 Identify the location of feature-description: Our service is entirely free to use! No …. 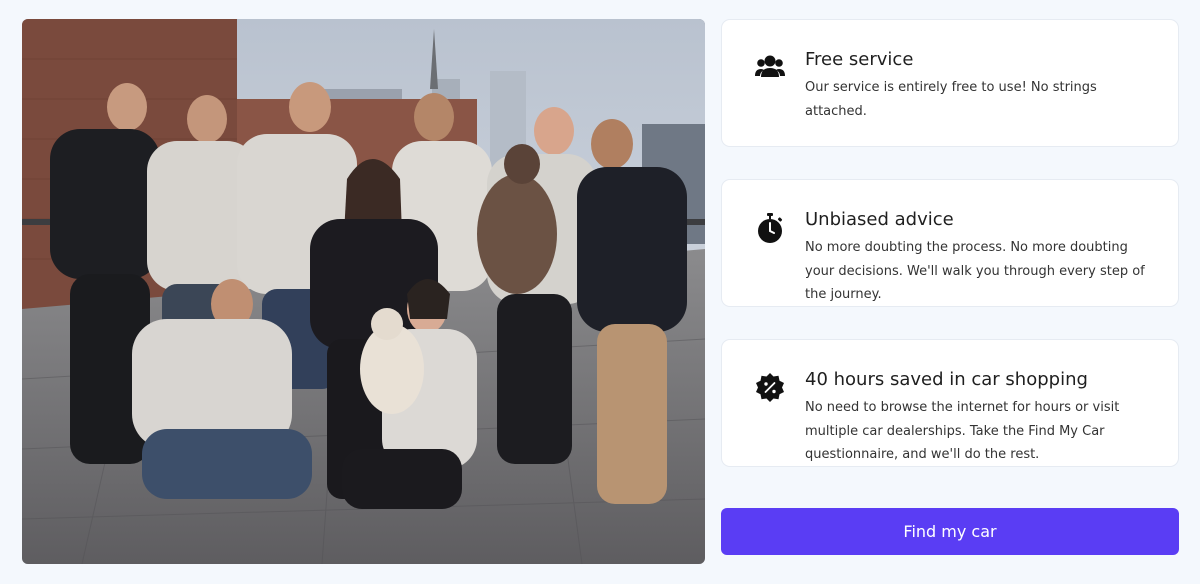
(951, 99).